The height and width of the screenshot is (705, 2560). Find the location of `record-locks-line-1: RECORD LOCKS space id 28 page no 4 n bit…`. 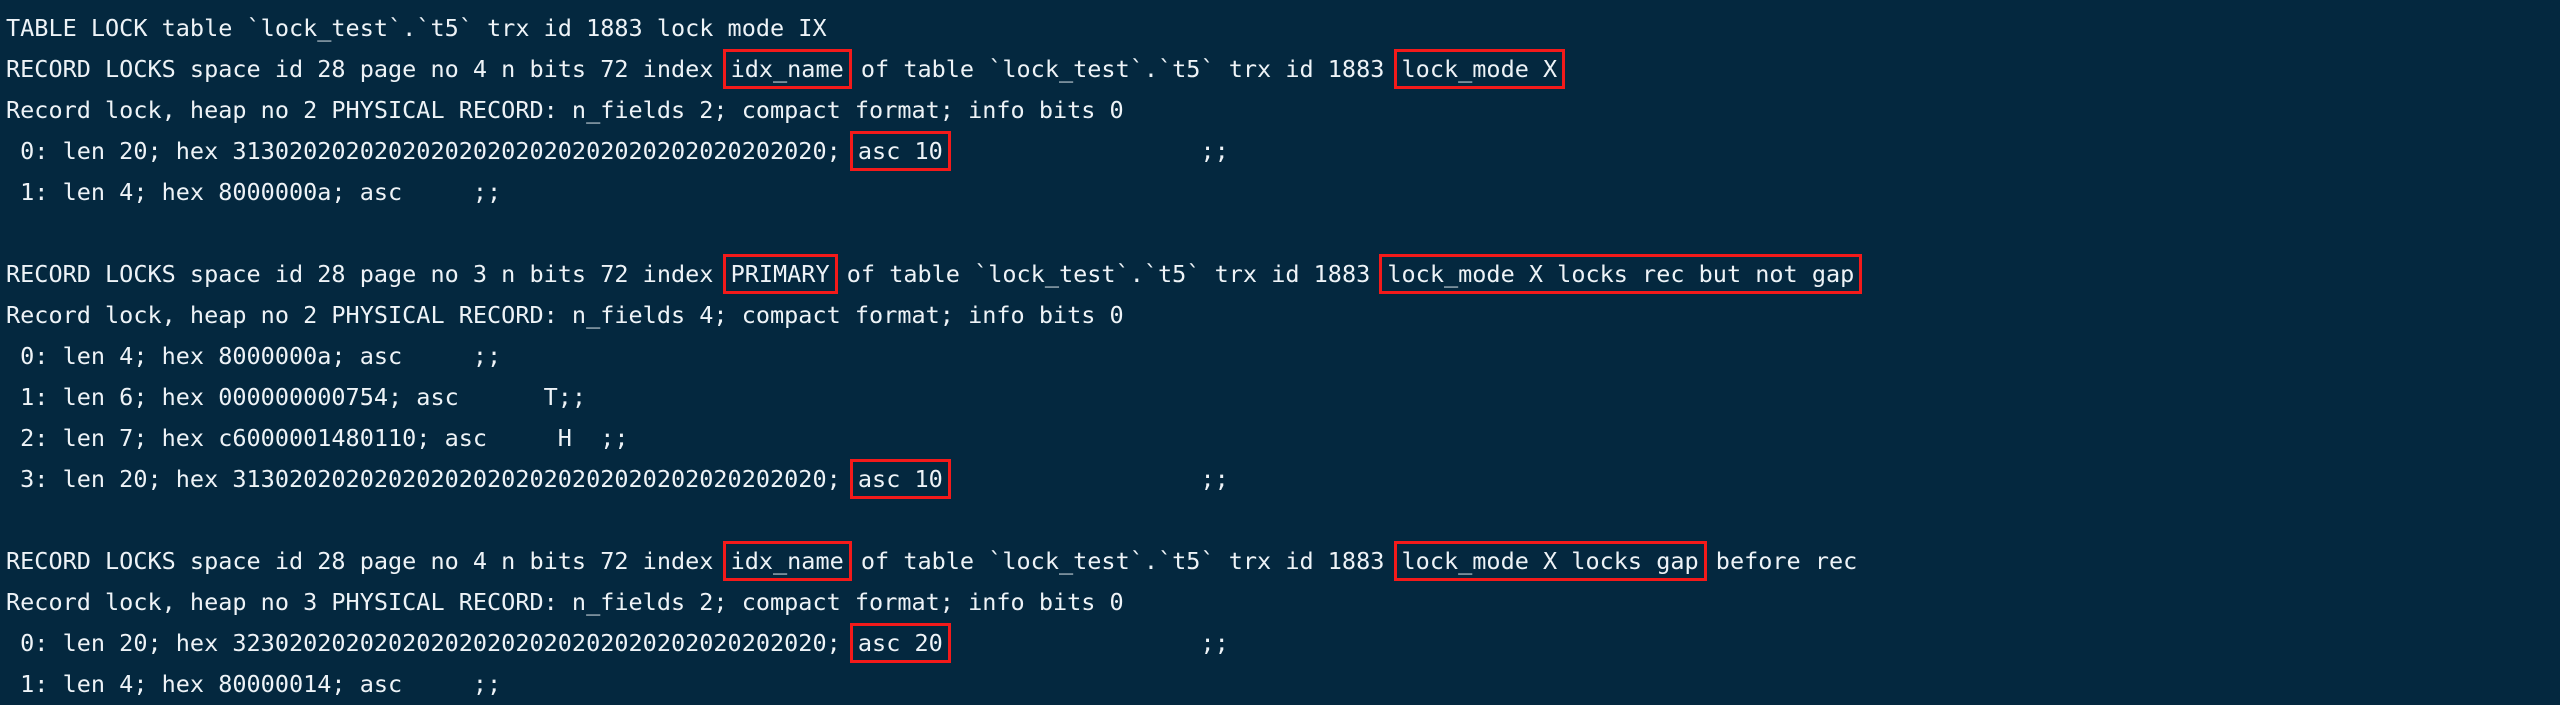

record-locks-line-1: RECORD LOCKS space id 28 page no 4 n bit… is located at coordinates (1283, 69).